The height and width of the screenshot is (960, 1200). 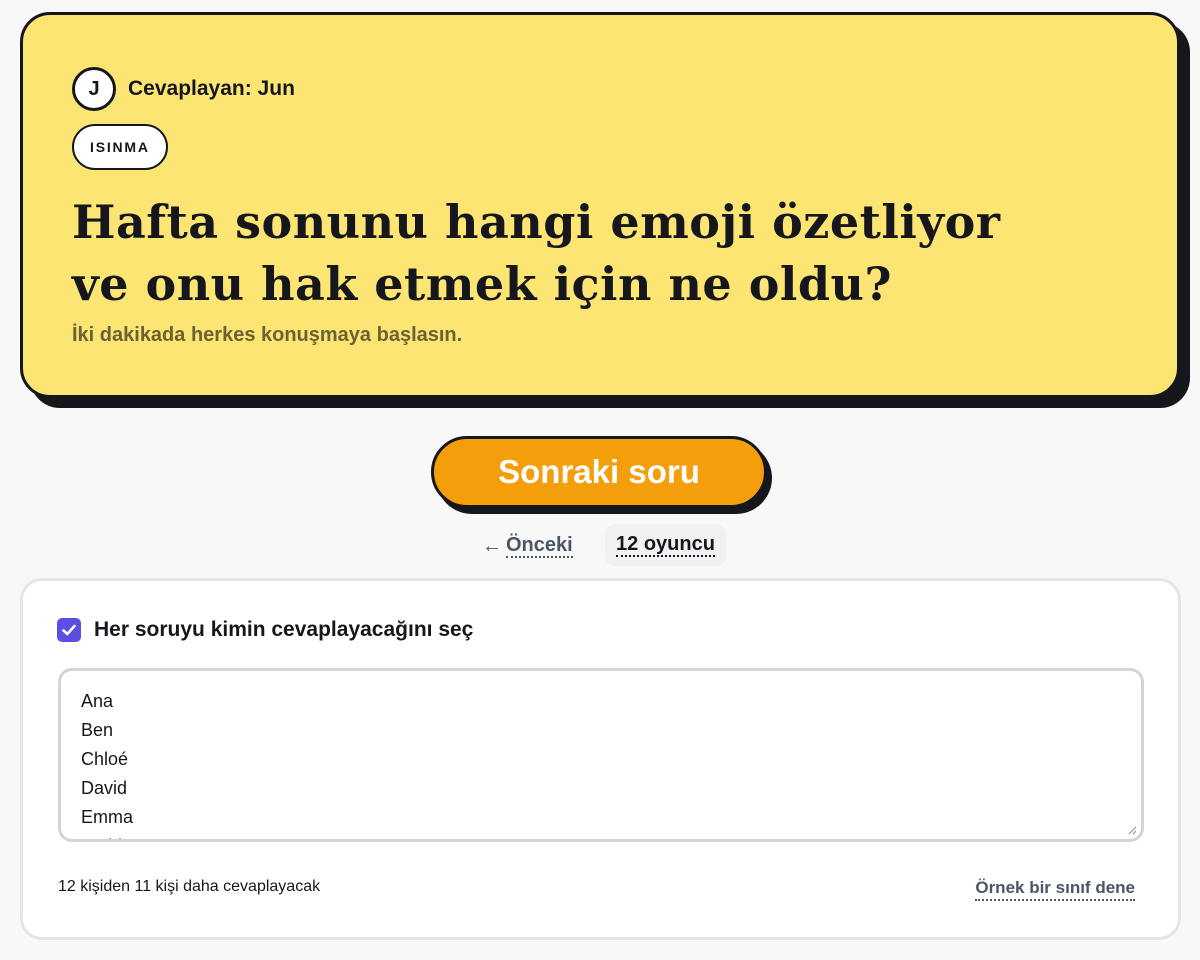 I want to click on arrow-left-icon: ←, so click(x=492, y=545).